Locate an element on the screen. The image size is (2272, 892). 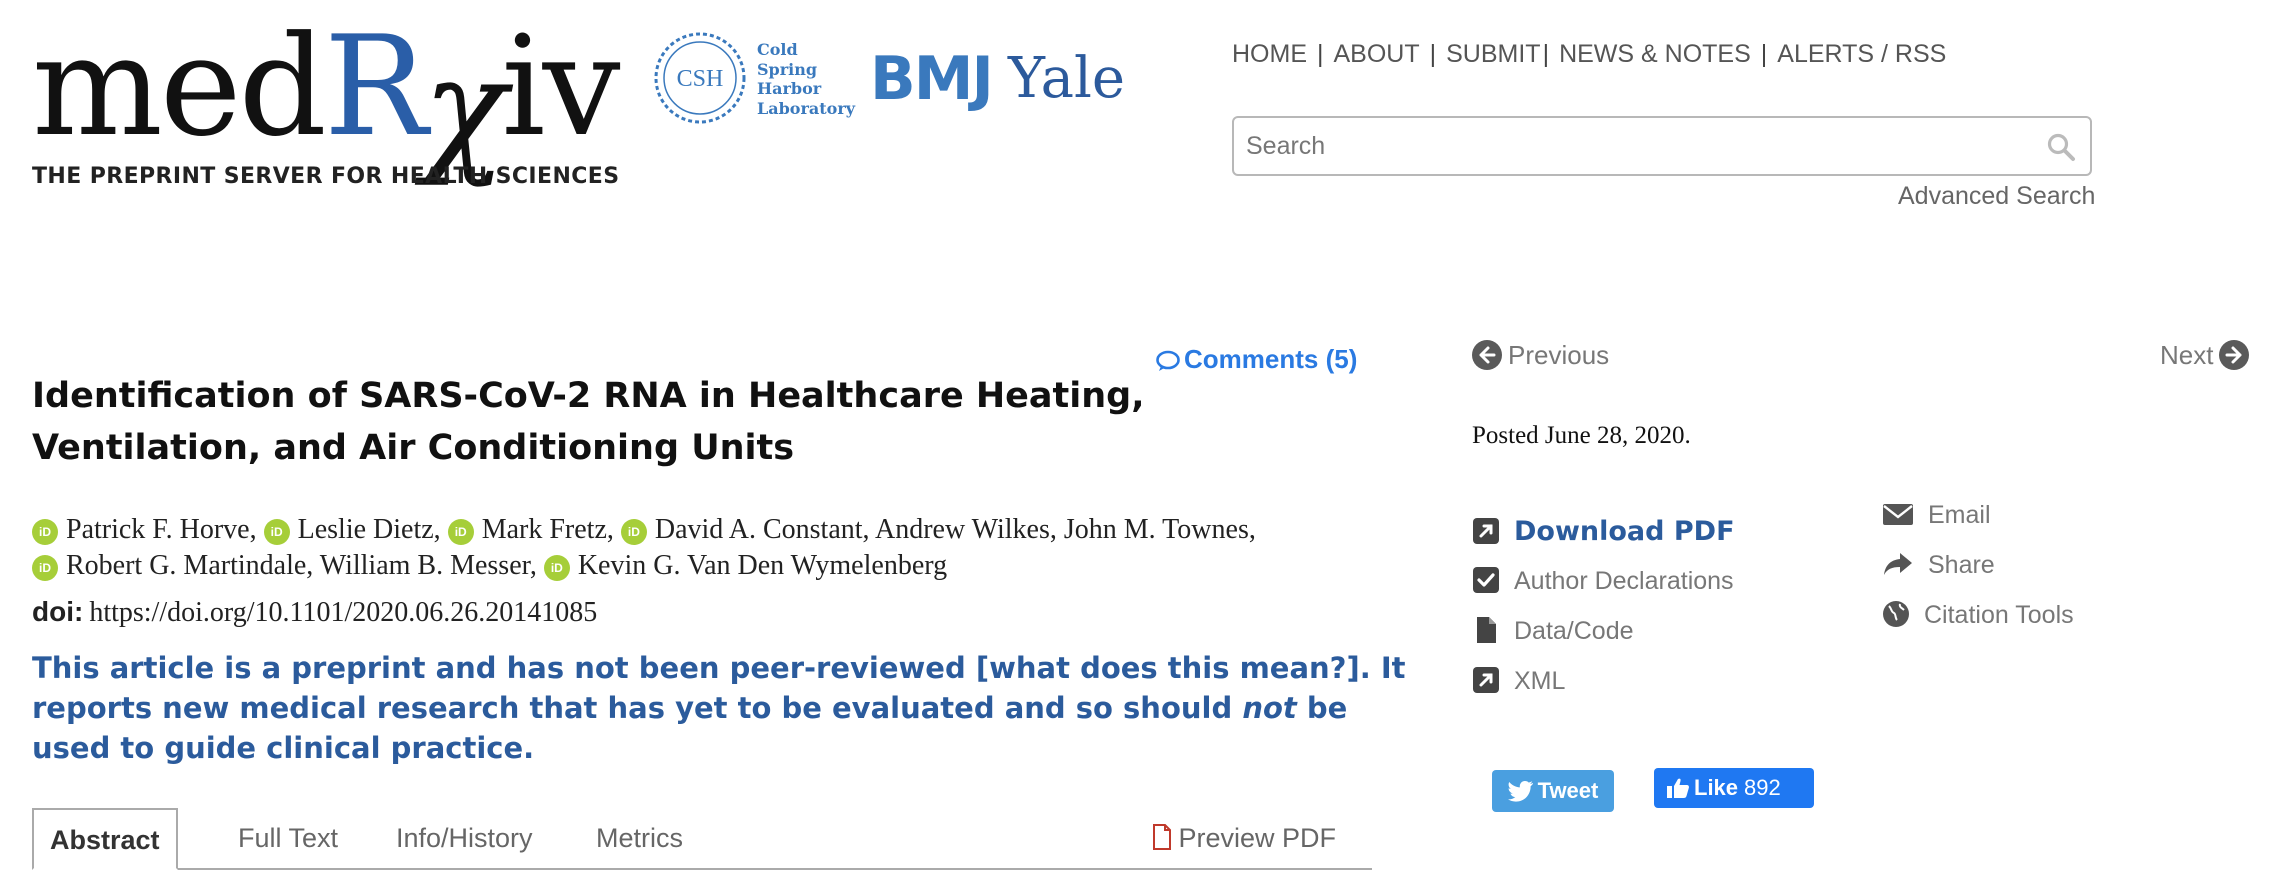
share-tools: Email Share Citation Tools is located at coordinates (1978, 575).